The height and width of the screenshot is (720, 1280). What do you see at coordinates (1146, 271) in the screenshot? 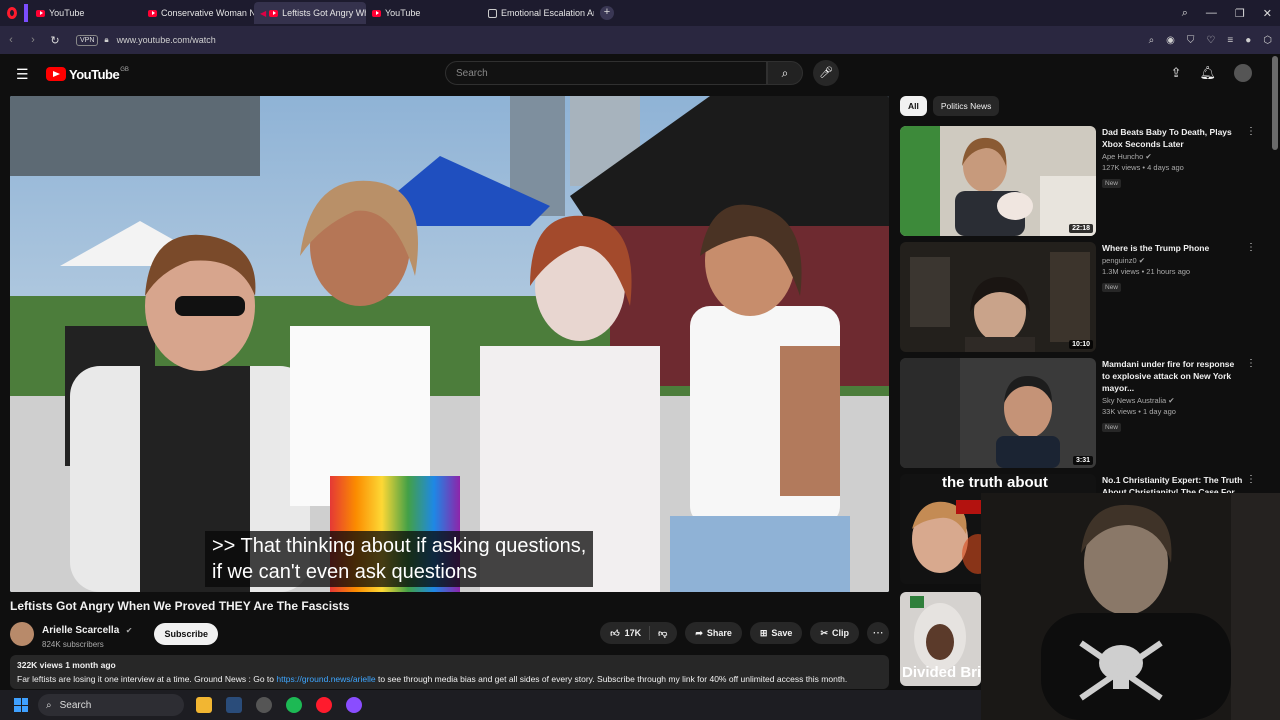
I see `recommendation-stats: 1.3M views • 21 hours ago` at bounding box center [1146, 271].